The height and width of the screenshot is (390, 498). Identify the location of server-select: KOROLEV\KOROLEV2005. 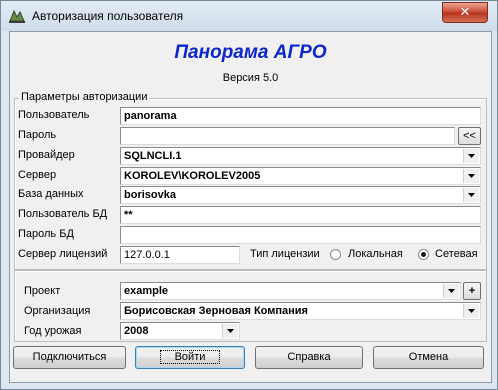
(300, 176).